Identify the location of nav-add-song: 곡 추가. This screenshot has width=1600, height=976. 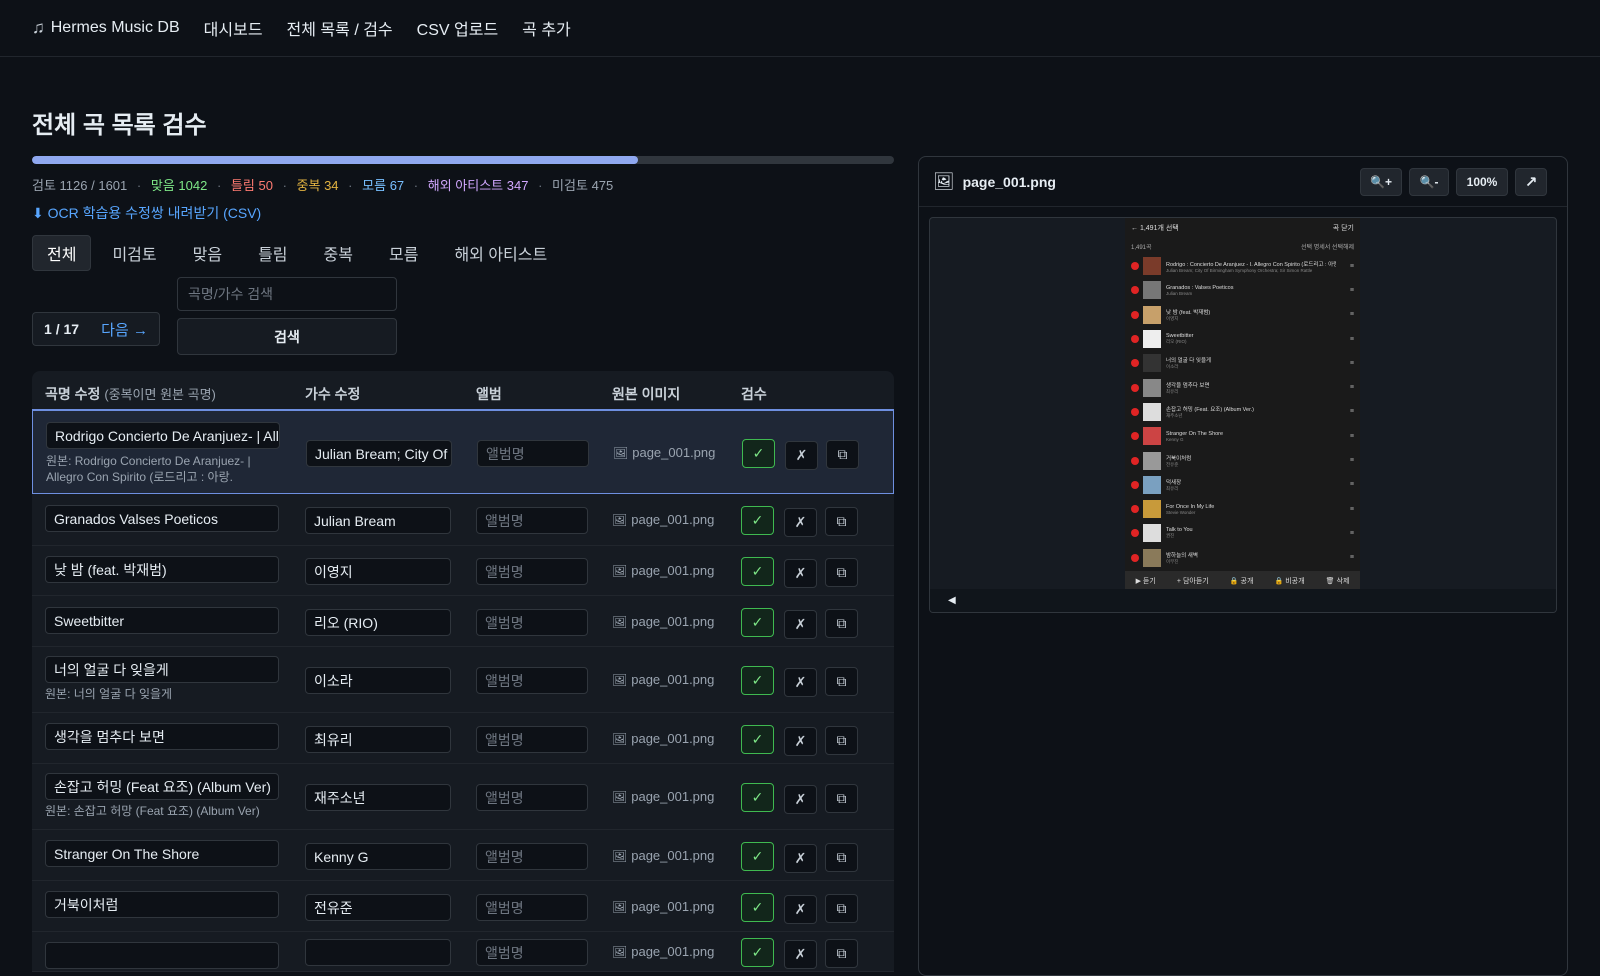
(546, 28).